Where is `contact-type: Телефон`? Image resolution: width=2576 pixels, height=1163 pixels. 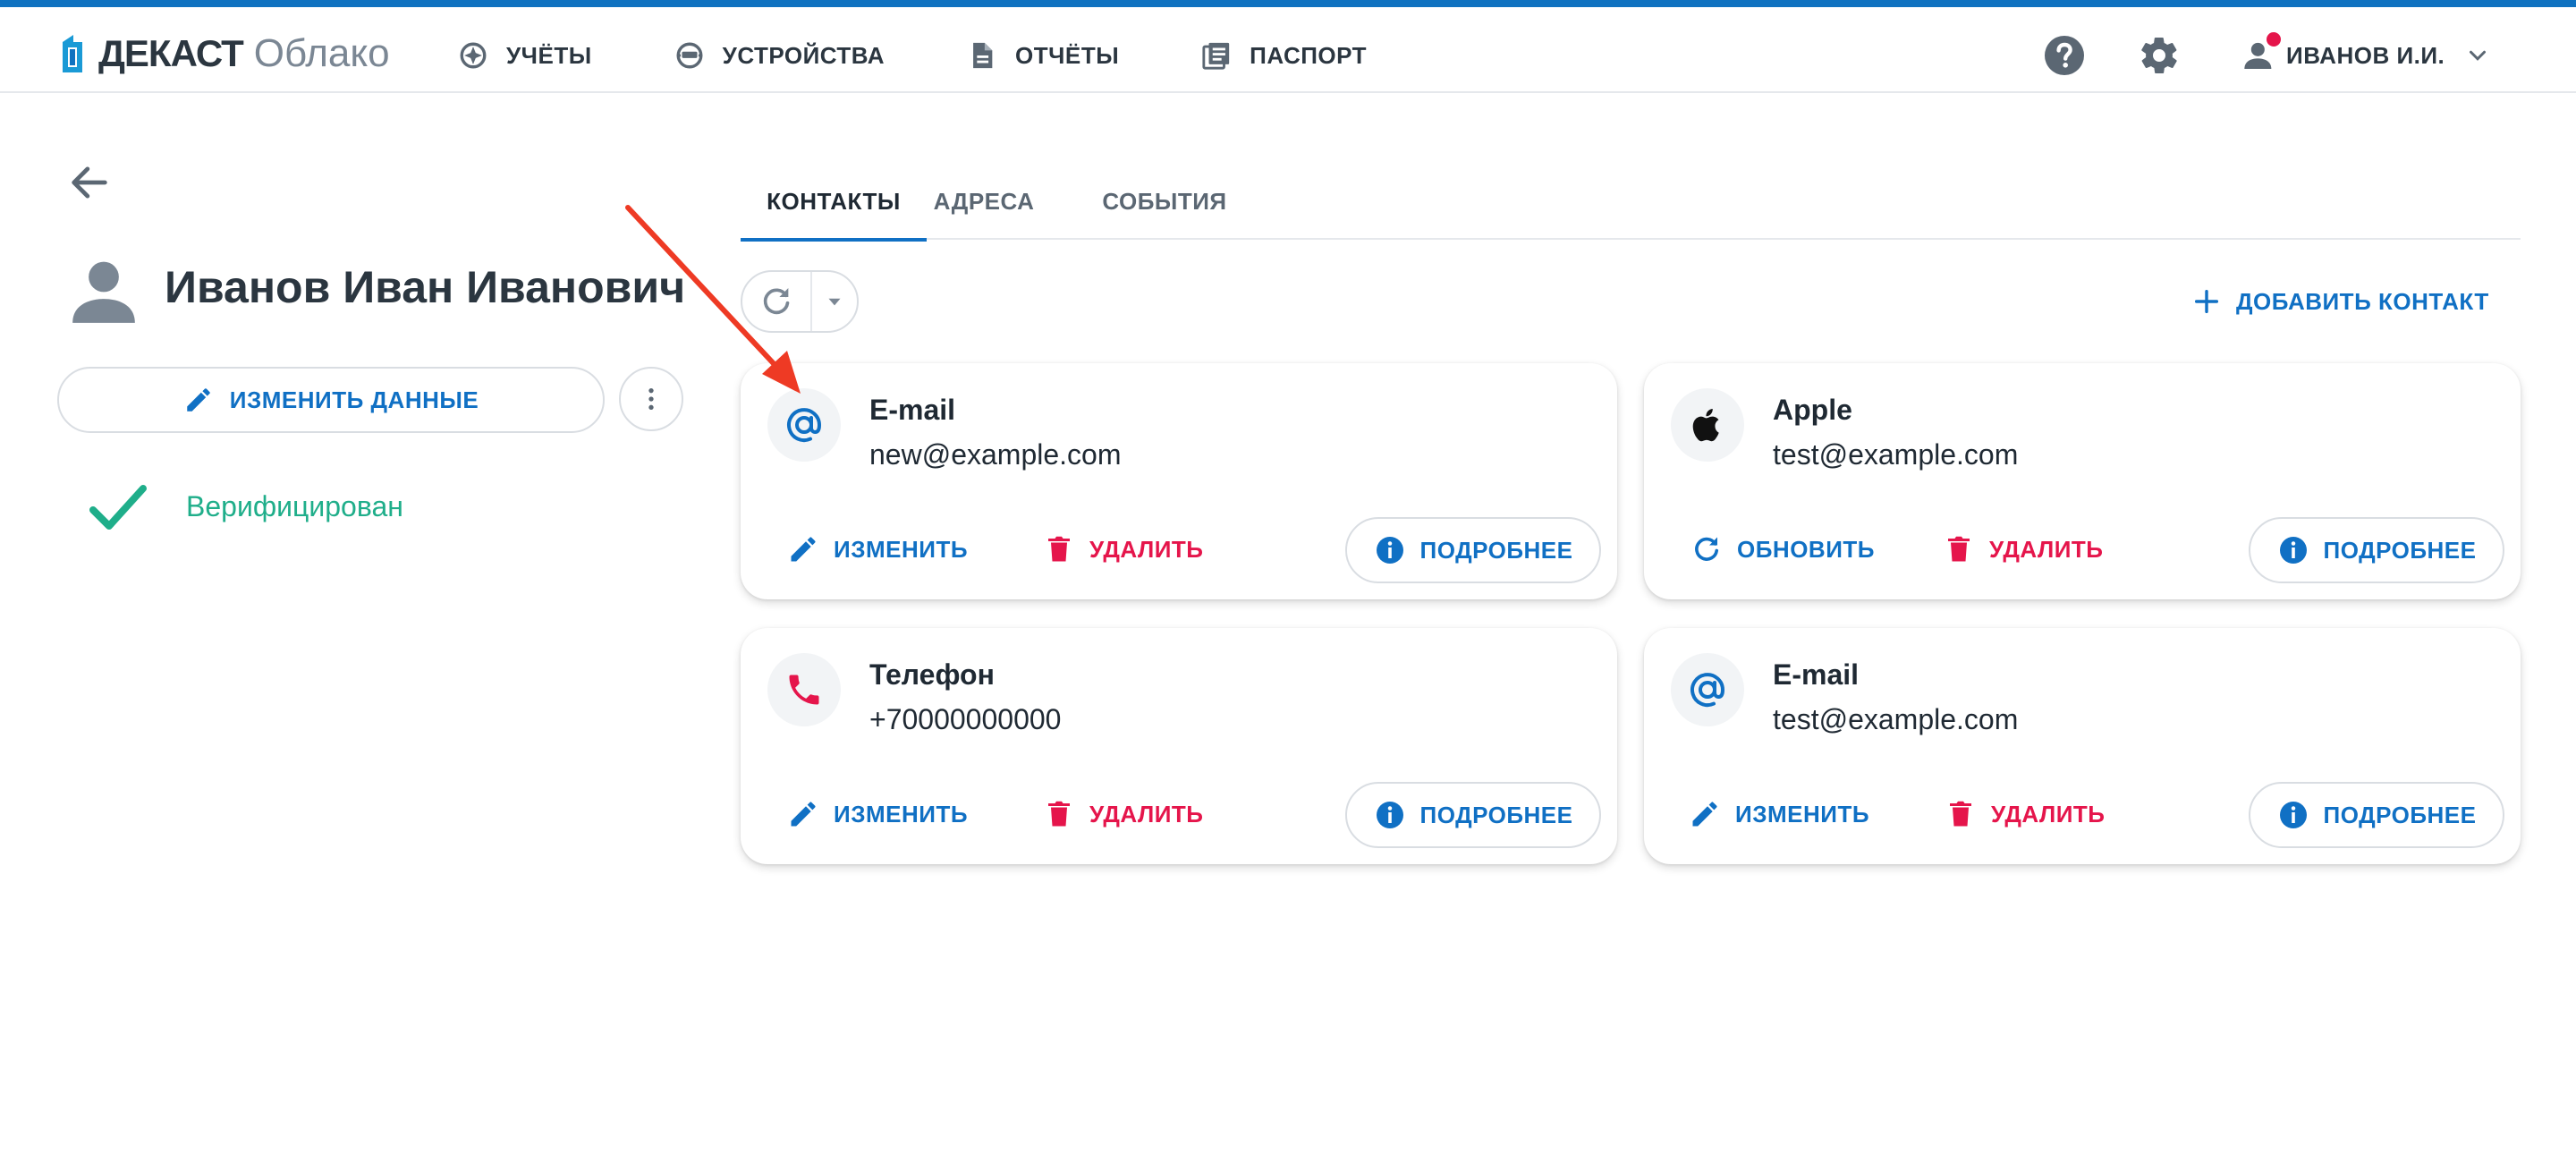
contact-type: Телефон is located at coordinates (932, 674).